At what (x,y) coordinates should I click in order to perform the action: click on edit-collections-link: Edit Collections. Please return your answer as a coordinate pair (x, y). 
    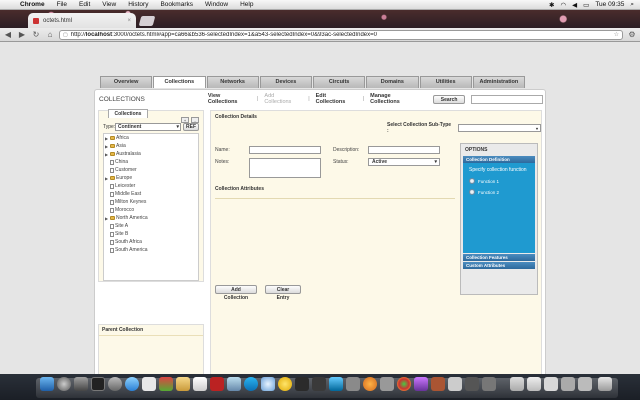
    Looking at the image, I should click on (336, 99).